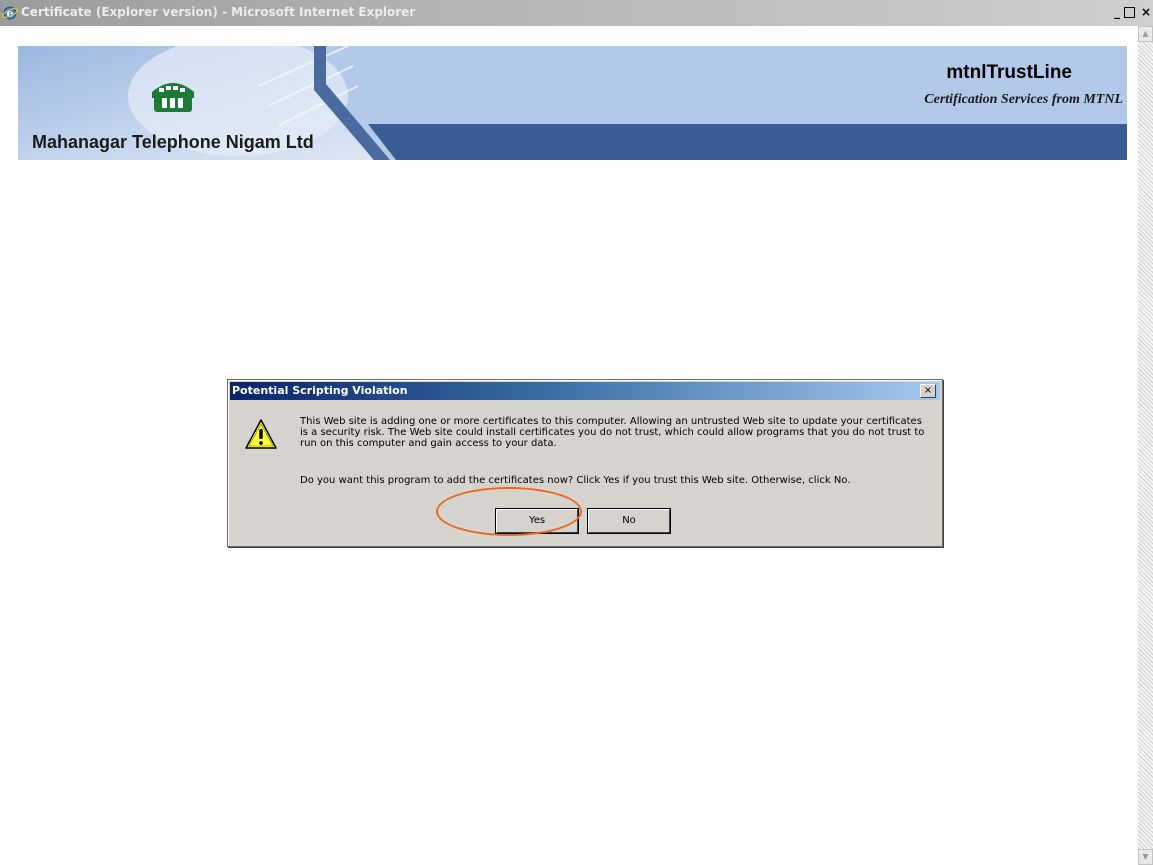 Image resolution: width=1153 pixels, height=865 pixels. What do you see at coordinates (629, 521) in the screenshot?
I see `no-button: No` at bounding box center [629, 521].